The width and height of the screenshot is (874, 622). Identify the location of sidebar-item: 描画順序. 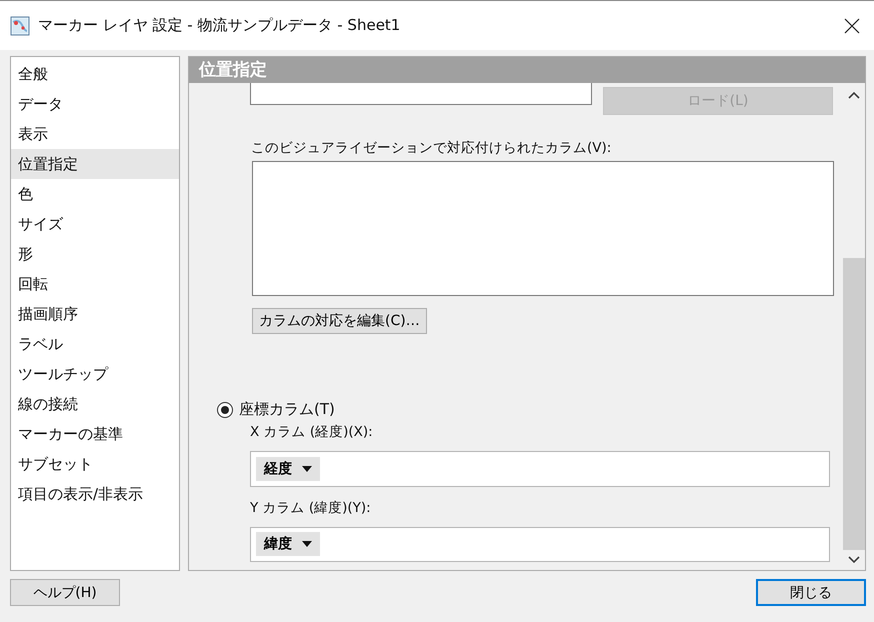
(95, 314).